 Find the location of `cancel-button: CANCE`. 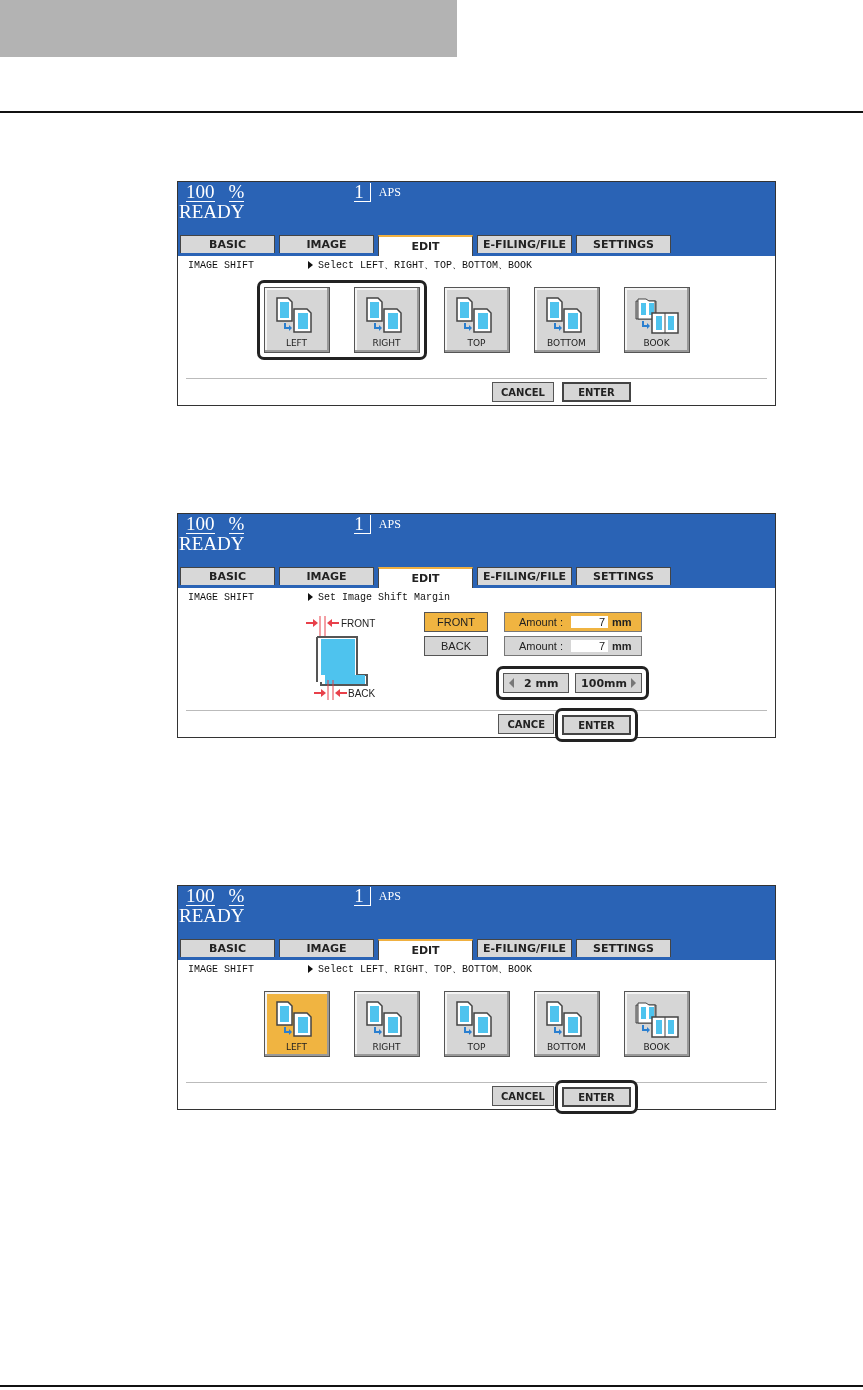

cancel-button: CANCE is located at coordinates (526, 724).